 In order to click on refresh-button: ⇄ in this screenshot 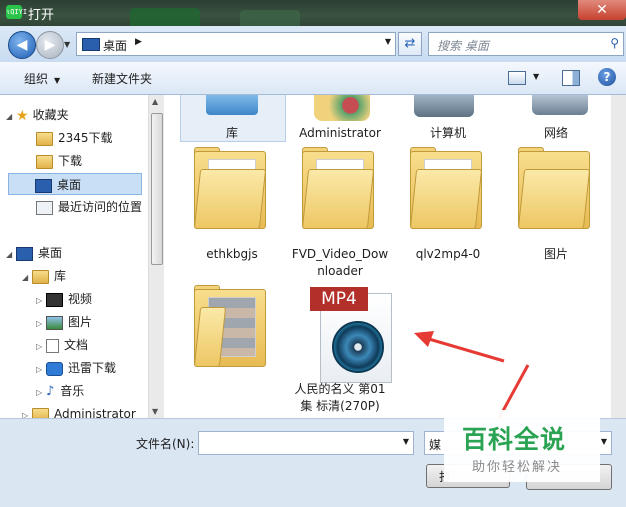, I will do `click(410, 44)`.